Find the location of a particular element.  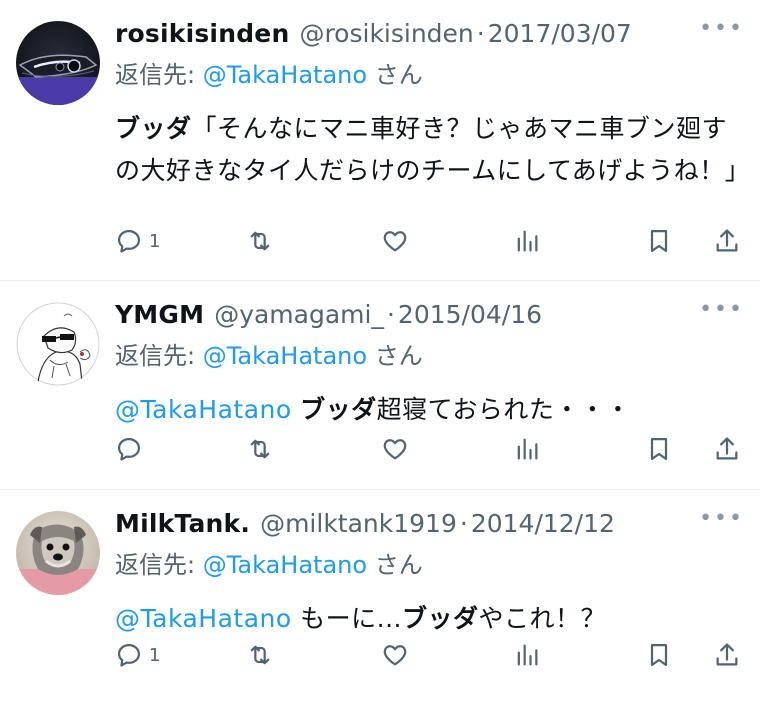

dog-avatar-image is located at coordinates (58, 553).